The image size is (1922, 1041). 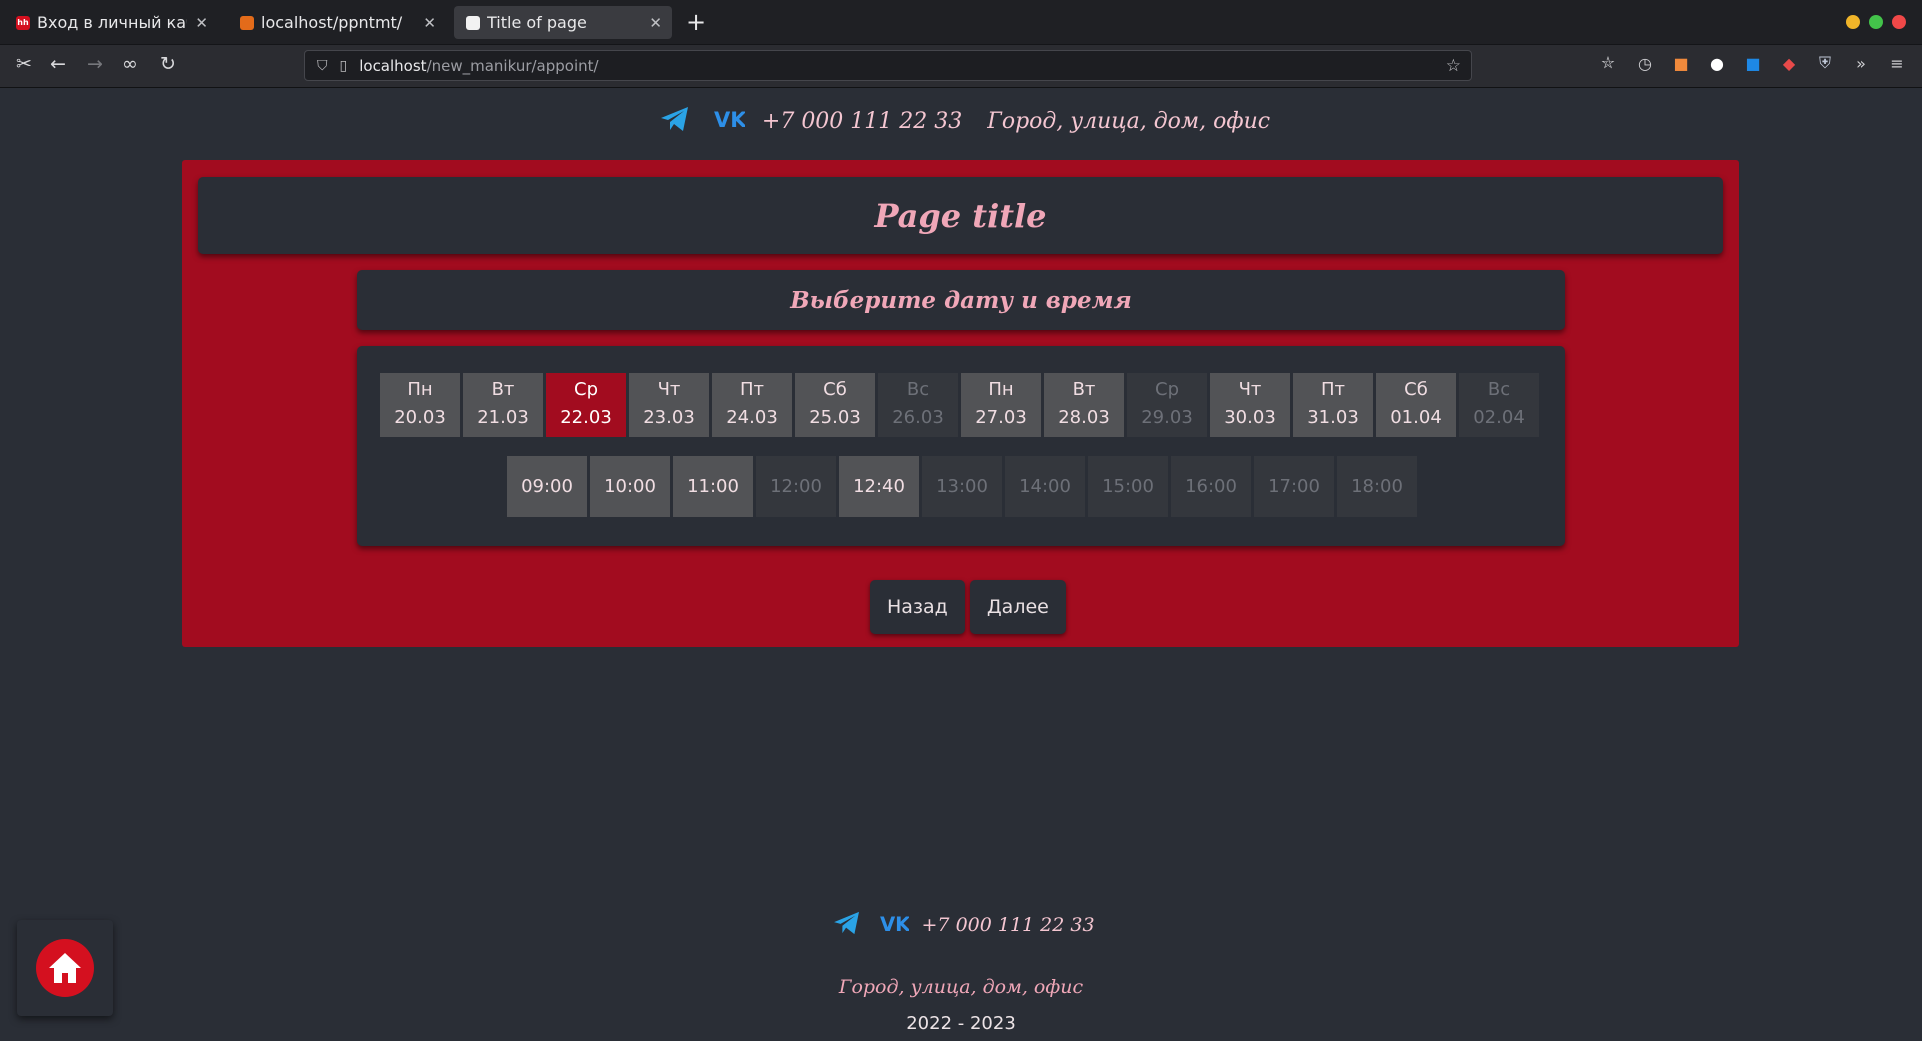 What do you see at coordinates (473, 22) in the screenshot?
I see `page-favicon-icon` at bounding box center [473, 22].